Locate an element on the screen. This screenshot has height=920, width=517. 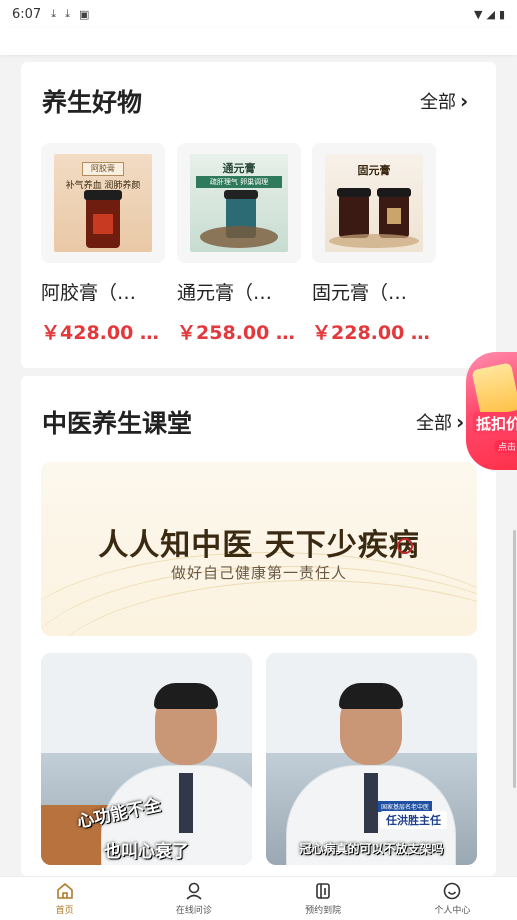
status-icons: ▼ ◢ ▮ is located at coordinates (489, 14).